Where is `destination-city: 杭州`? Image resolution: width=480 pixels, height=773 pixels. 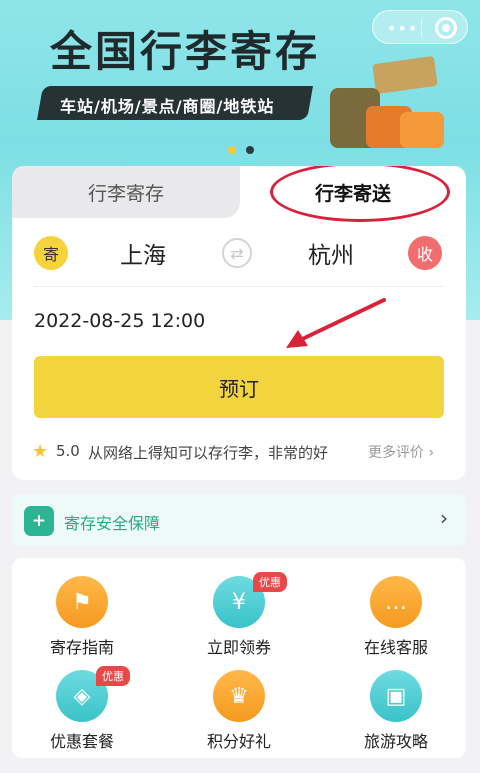
destination-city: 杭州 is located at coordinates (331, 253).